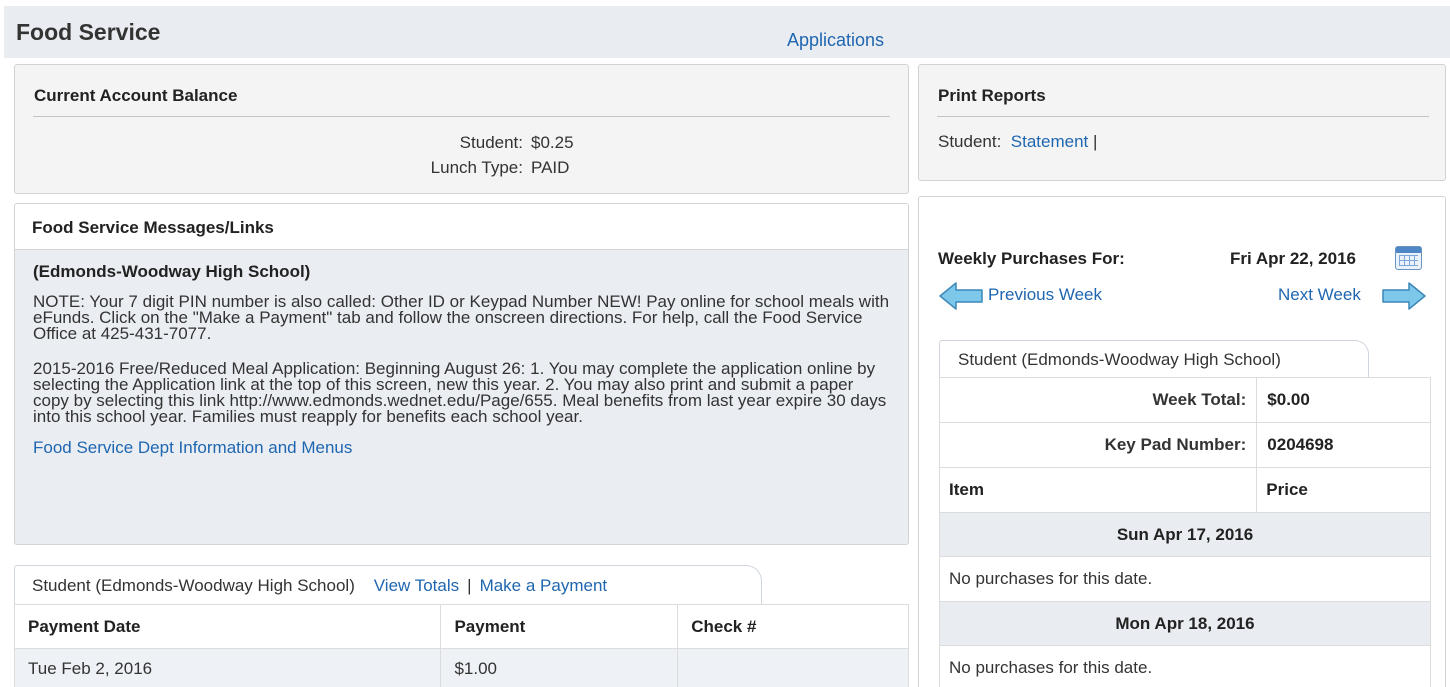  What do you see at coordinates (559, 667) in the screenshot?
I see `payment-amount-cell: $1.00` at bounding box center [559, 667].